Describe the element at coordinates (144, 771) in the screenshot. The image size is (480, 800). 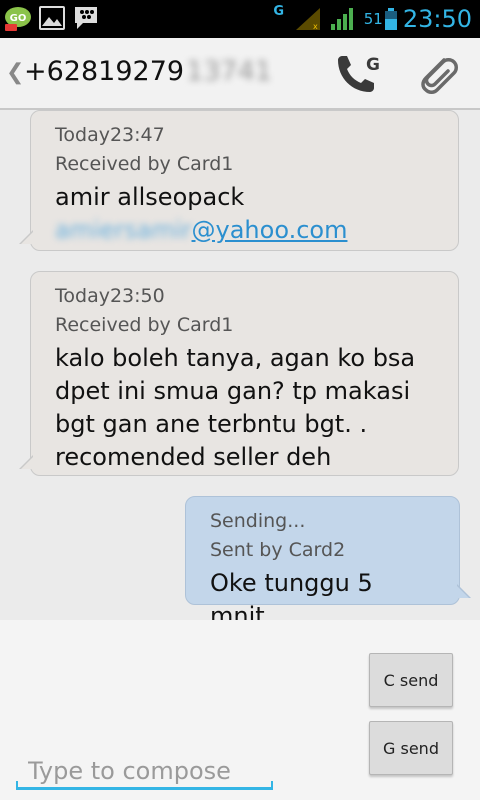
I see `compose-input` at that location.